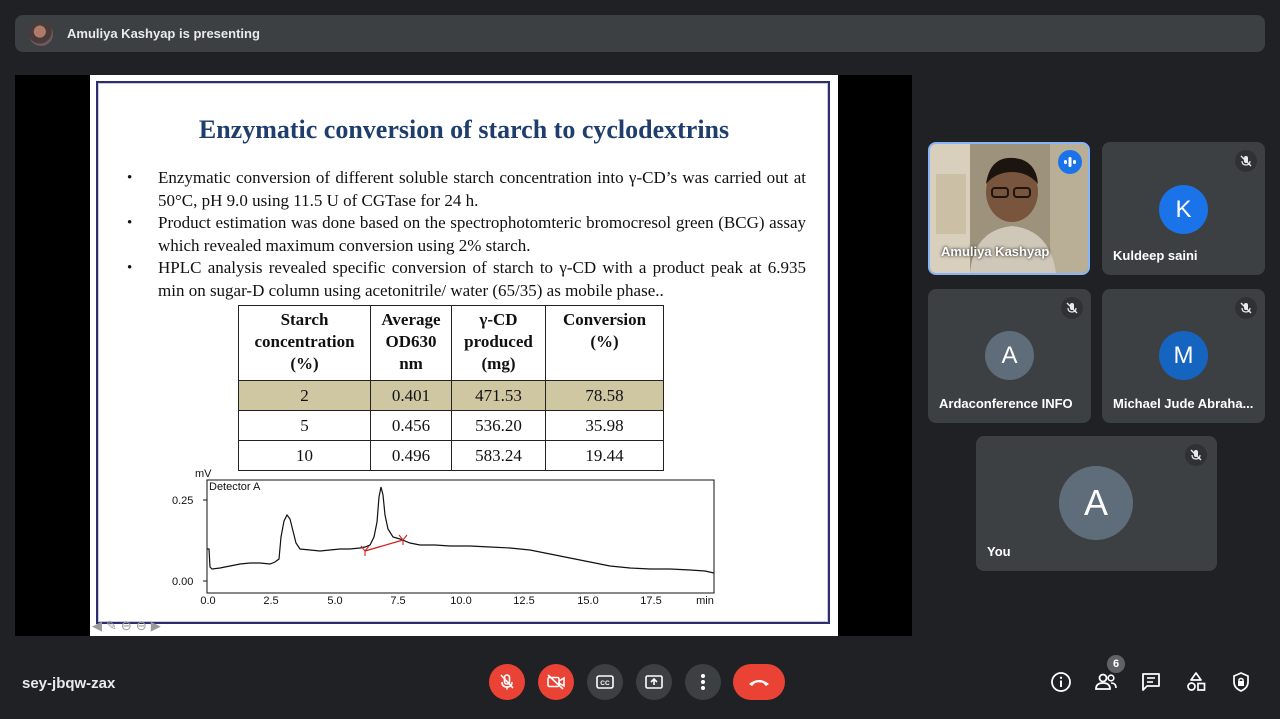 The image size is (1280, 719). Describe the element at coordinates (69, 683) in the screenshot. I see `meeting-code: sey-jbqw-zax` at that location.